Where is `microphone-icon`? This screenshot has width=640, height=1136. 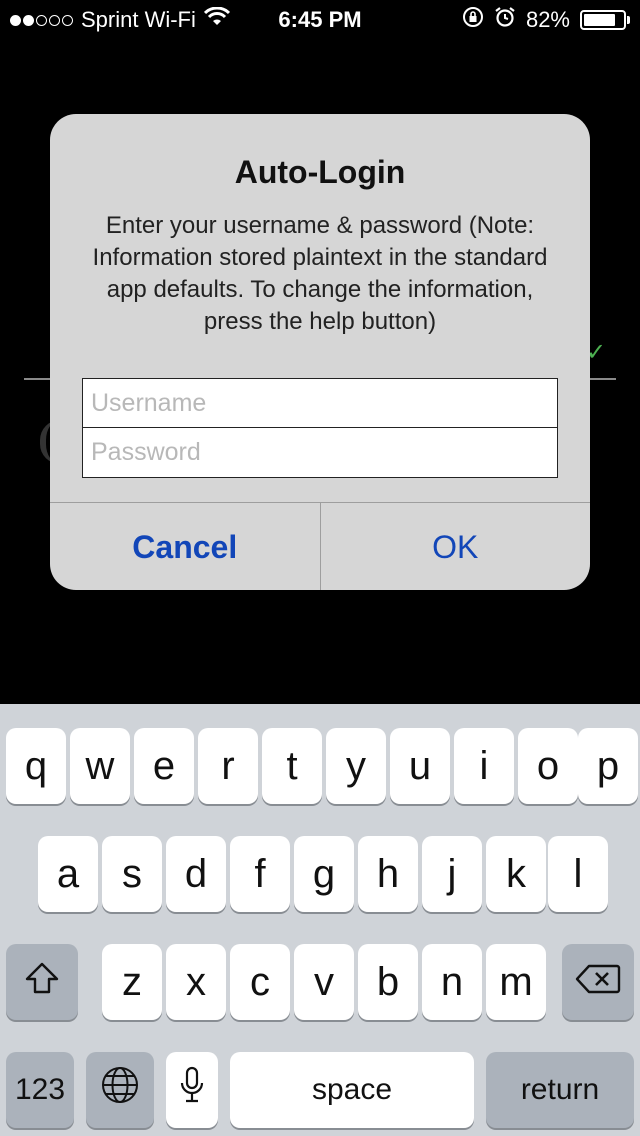 microphone-icon is located at coordinates (192, 1090).